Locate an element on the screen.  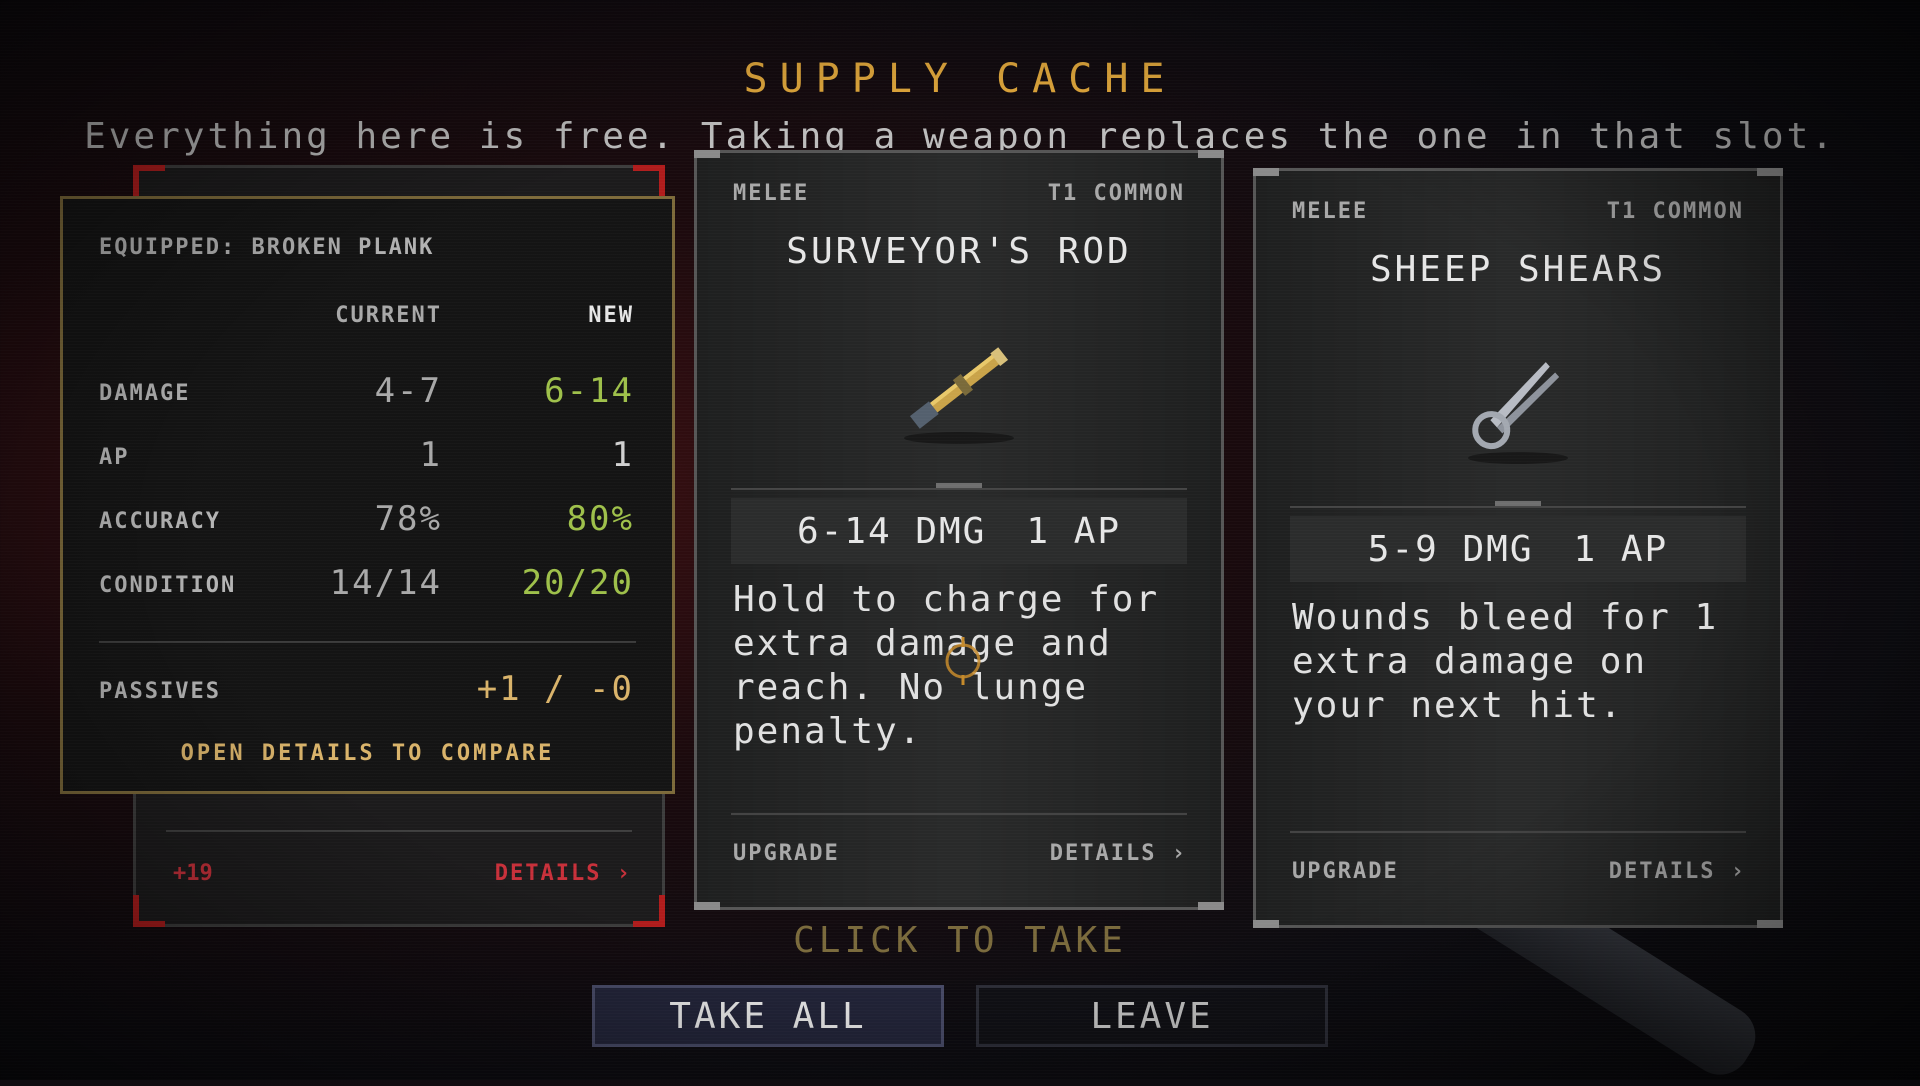
stat-label-ap: AP is located at coordinates (114, 457).